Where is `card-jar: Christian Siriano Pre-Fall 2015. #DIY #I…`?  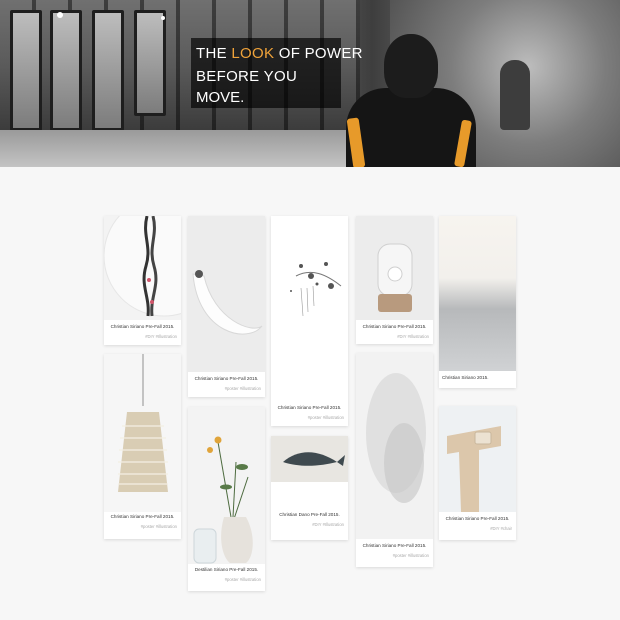
card-jar: Christian Siriano Pre-Fall 2015. #DIY #I… is located at coordinates (394, 280).